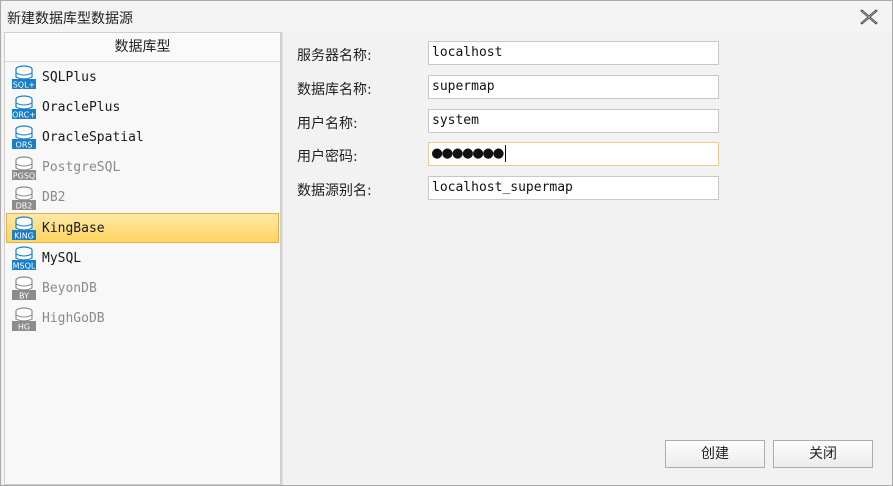 This screenshot has width=893, height=486. Describe the element at coordinates (142, 107) in the screenshot. I see `ds-item-oracleplus: ORC+ OraclePlus` at that location.